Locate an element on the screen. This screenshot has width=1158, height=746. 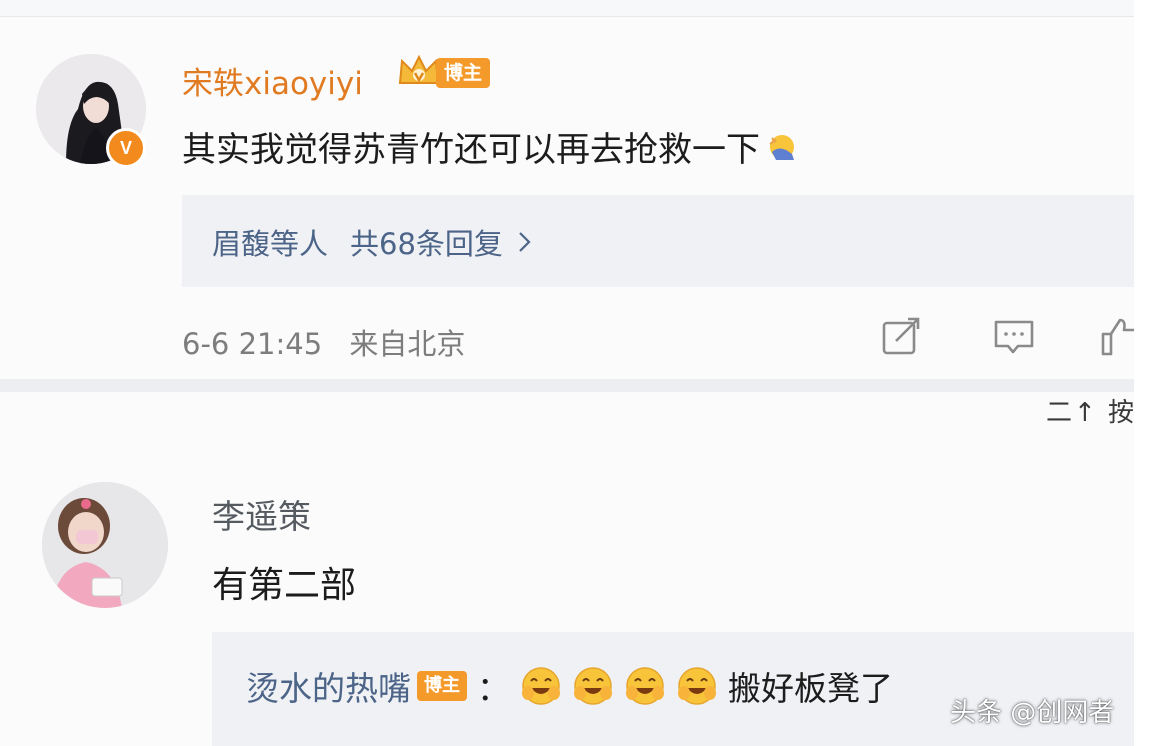
username-2: 李遥策 is located at coordinates (261, 514).